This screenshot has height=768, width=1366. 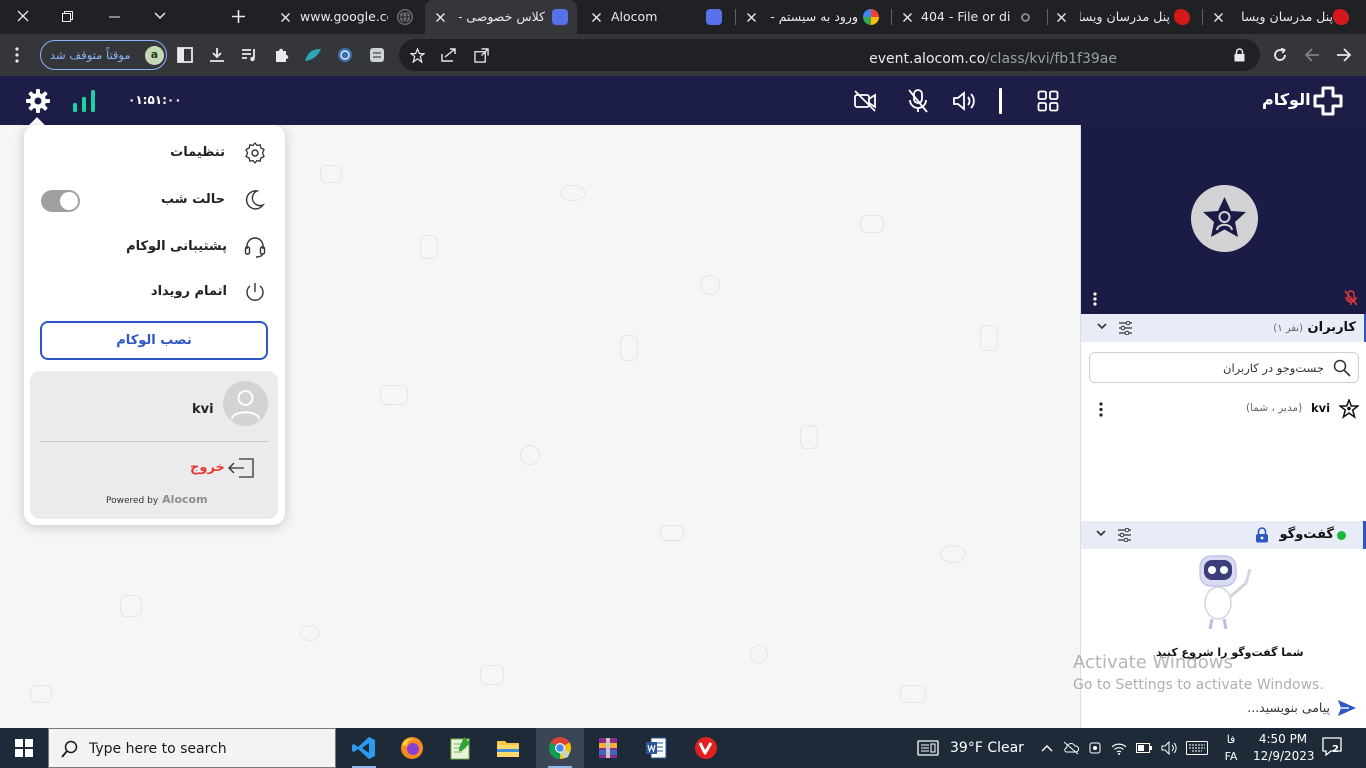 I want to click on mic-off-icon, so click(x=918, y=101).